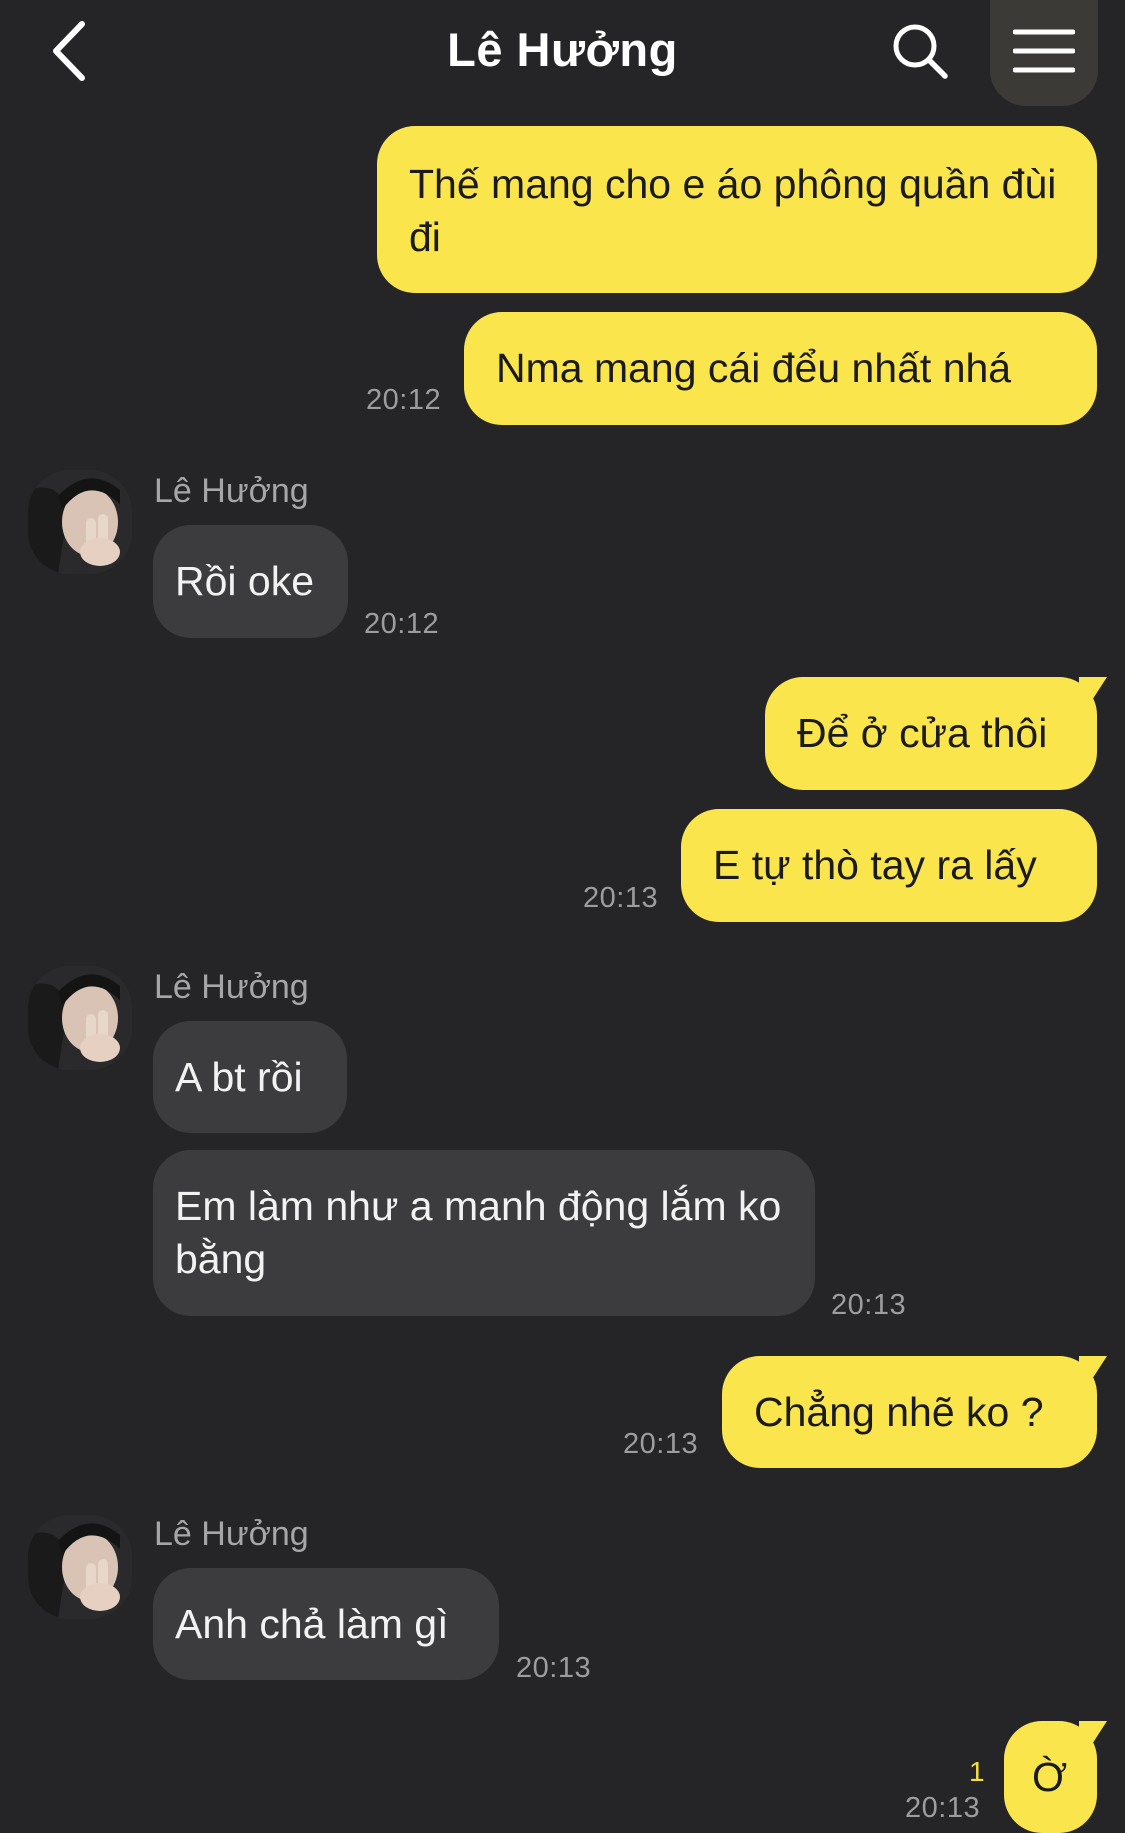  Describe the element at coordinates (478, 1232) in the screenshot. I see `message-text: Em làm như a manh động lắm ko bằng` at that location.